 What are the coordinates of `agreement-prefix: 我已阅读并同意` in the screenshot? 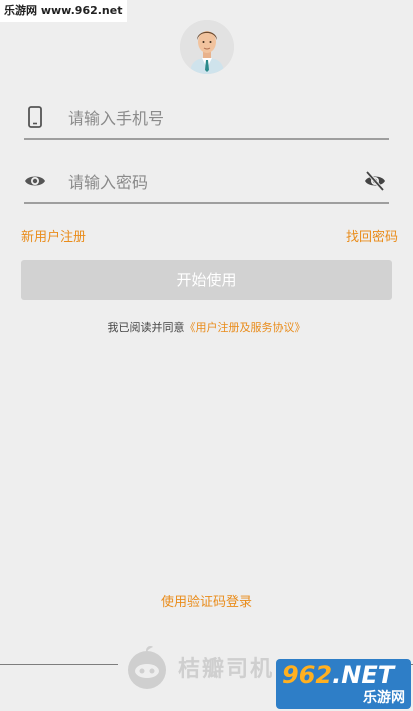 It's located at (146, 327).